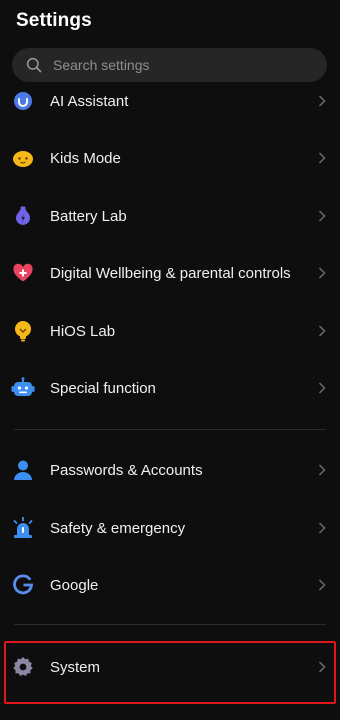 Image resolution: width=340 pixels, height=720 pixels. I want to click on setting-hios-lab: HiOS Lab, so click(170, 331).